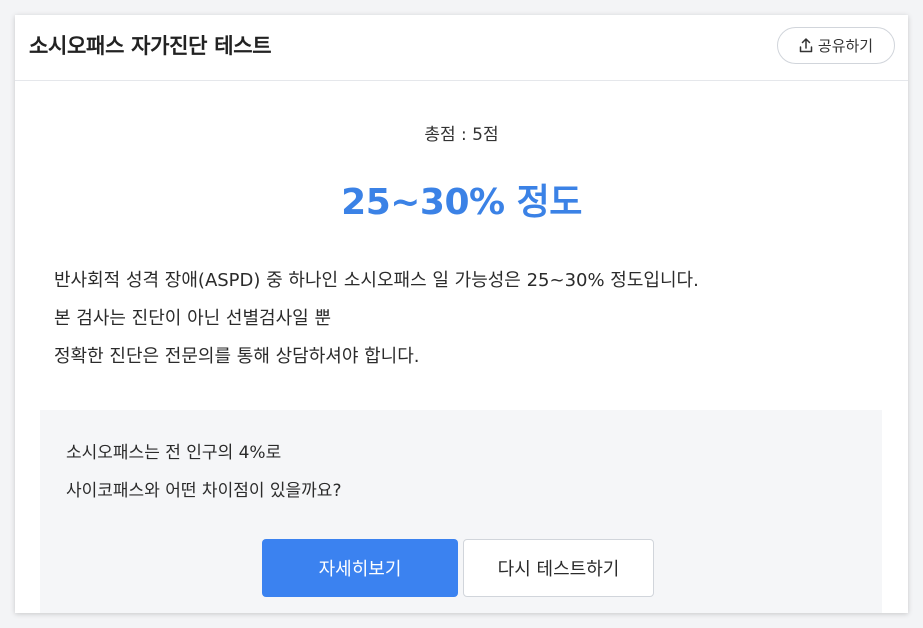 Image resolution: width=923 pixels, height=628 pixels. I want to click on info-line: 소시오패스는 전 인구의 4%로, so click(174, 453).